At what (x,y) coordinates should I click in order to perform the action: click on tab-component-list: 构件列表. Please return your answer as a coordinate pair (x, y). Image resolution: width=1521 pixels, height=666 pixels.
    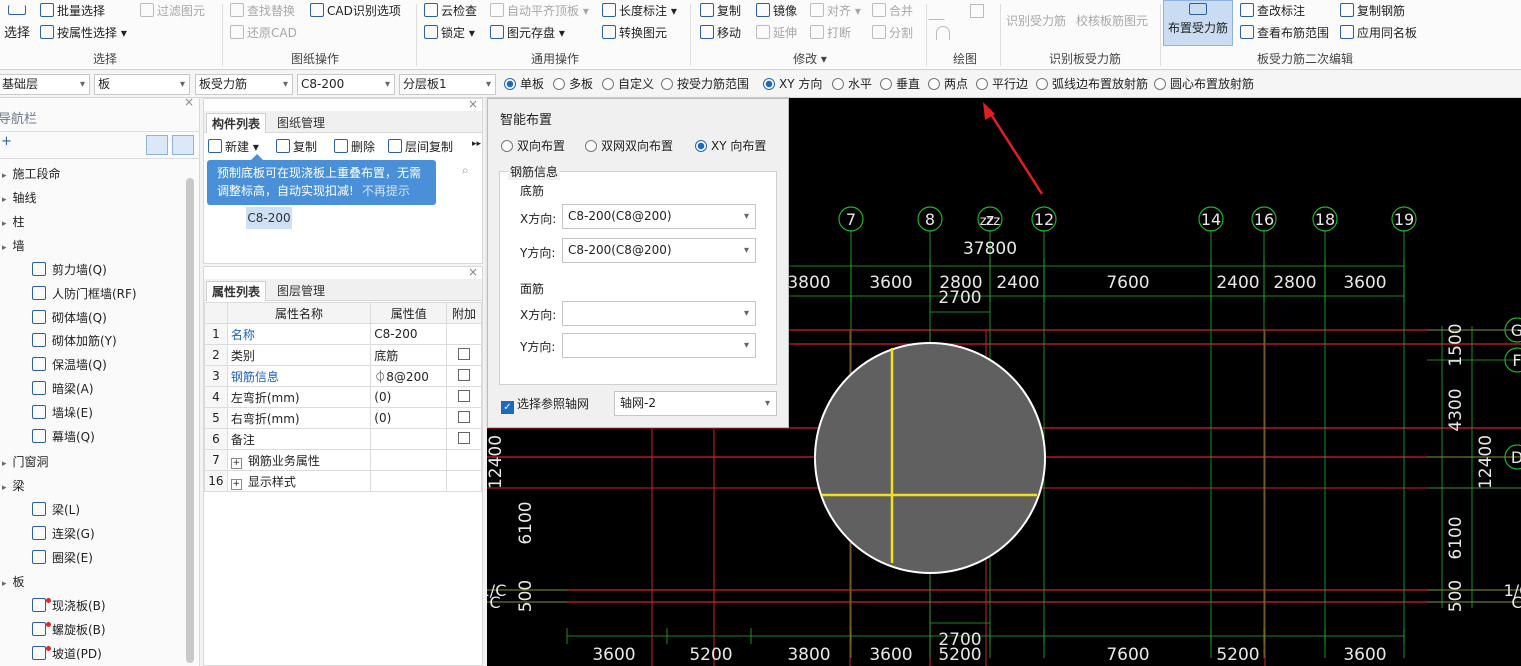
    Looking at the image, I should click on (236, 123).